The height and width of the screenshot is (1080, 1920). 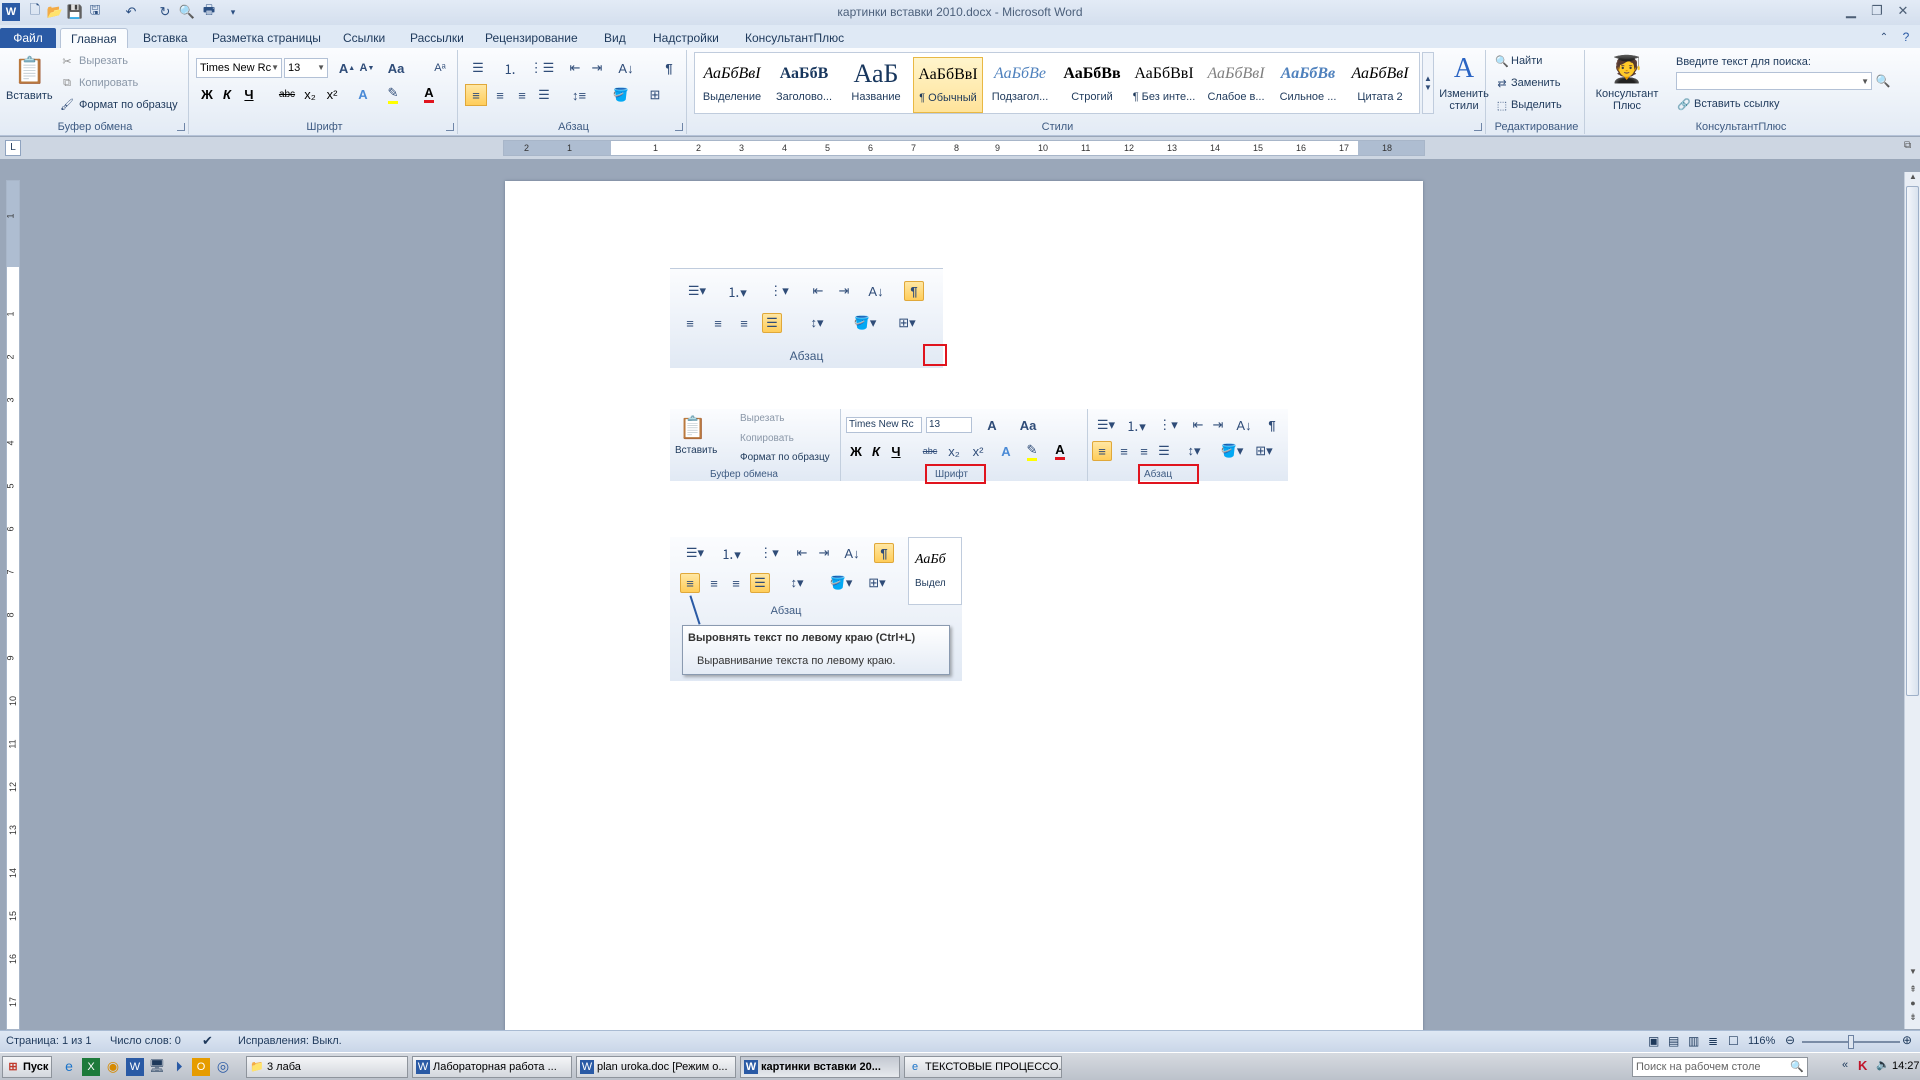 I want to click on page-count: Страница: 1 из 1, so click(x=49, y=1041).